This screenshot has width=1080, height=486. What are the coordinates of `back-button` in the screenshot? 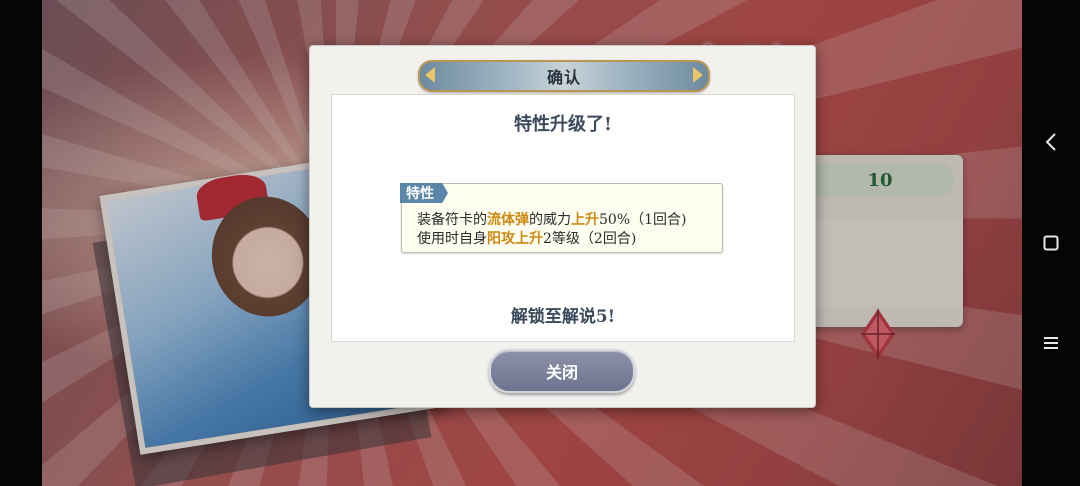 It's located at (1051, 142).